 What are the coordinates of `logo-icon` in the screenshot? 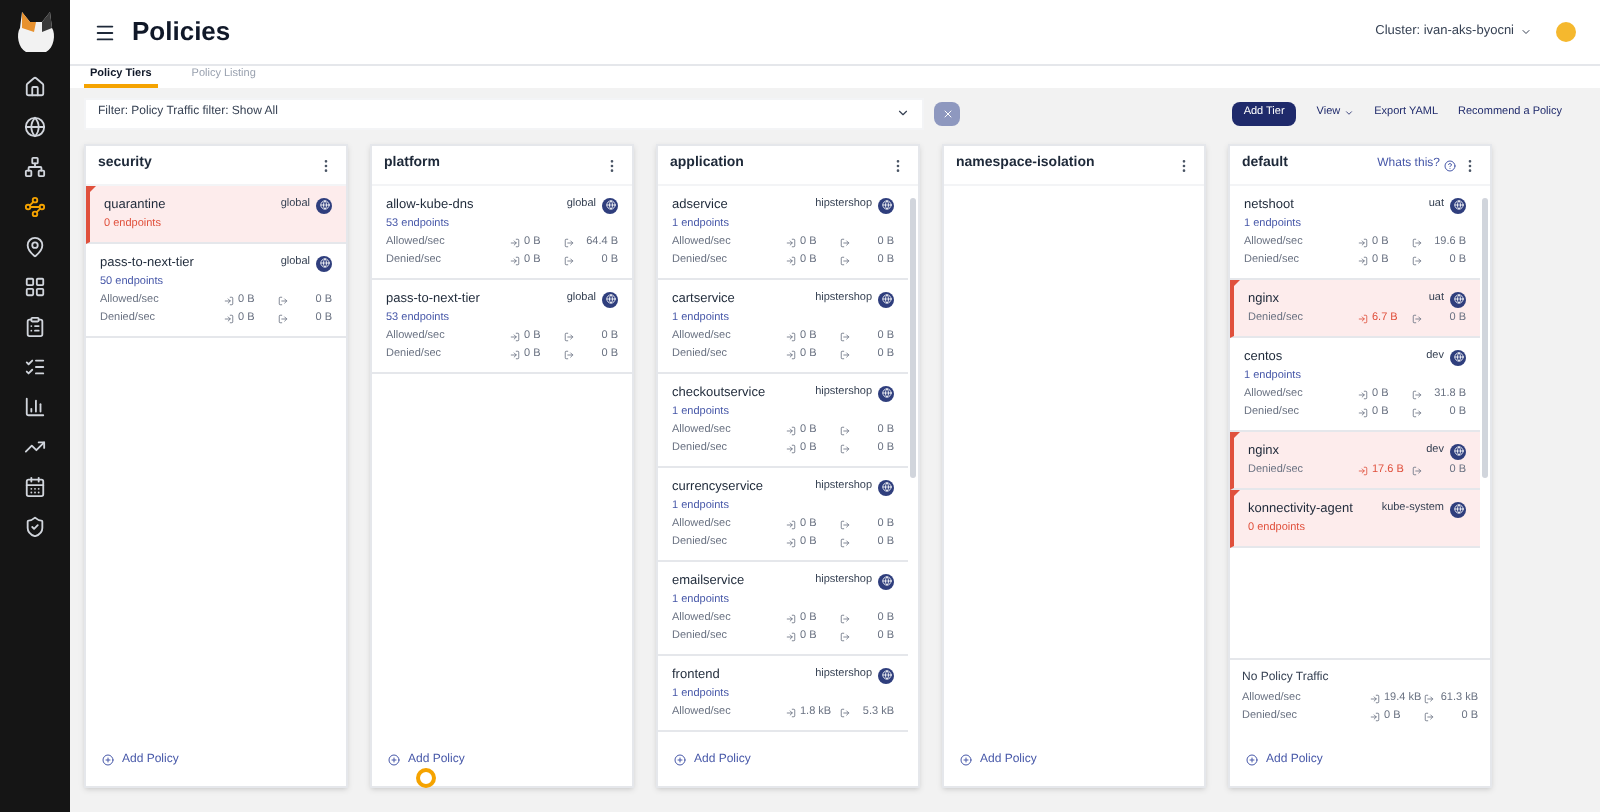 It's located at (35, 32).